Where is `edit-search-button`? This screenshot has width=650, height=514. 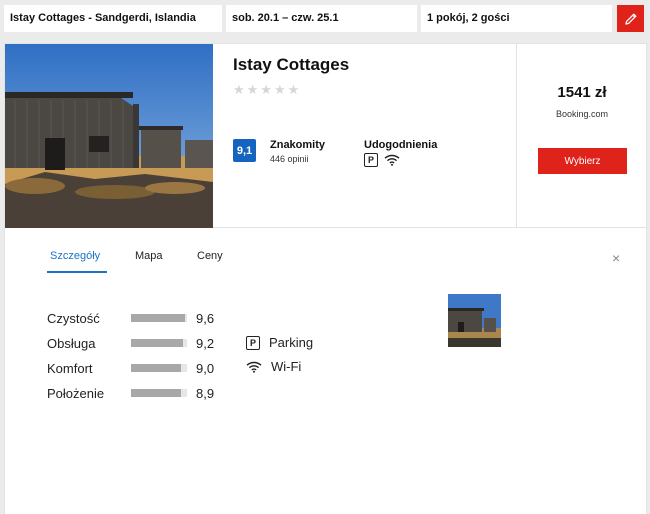
edit-search-button is located at coordinates (630, 18).